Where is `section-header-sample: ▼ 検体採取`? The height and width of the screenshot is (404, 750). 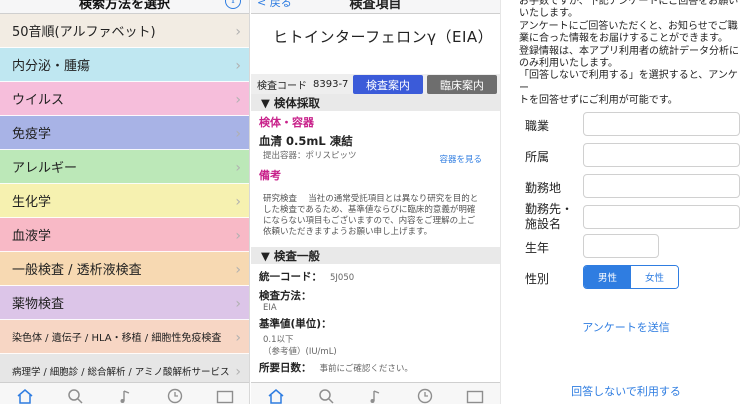
section-header-sample: ▼ 検体採取 is located at coordinates (375, 102).